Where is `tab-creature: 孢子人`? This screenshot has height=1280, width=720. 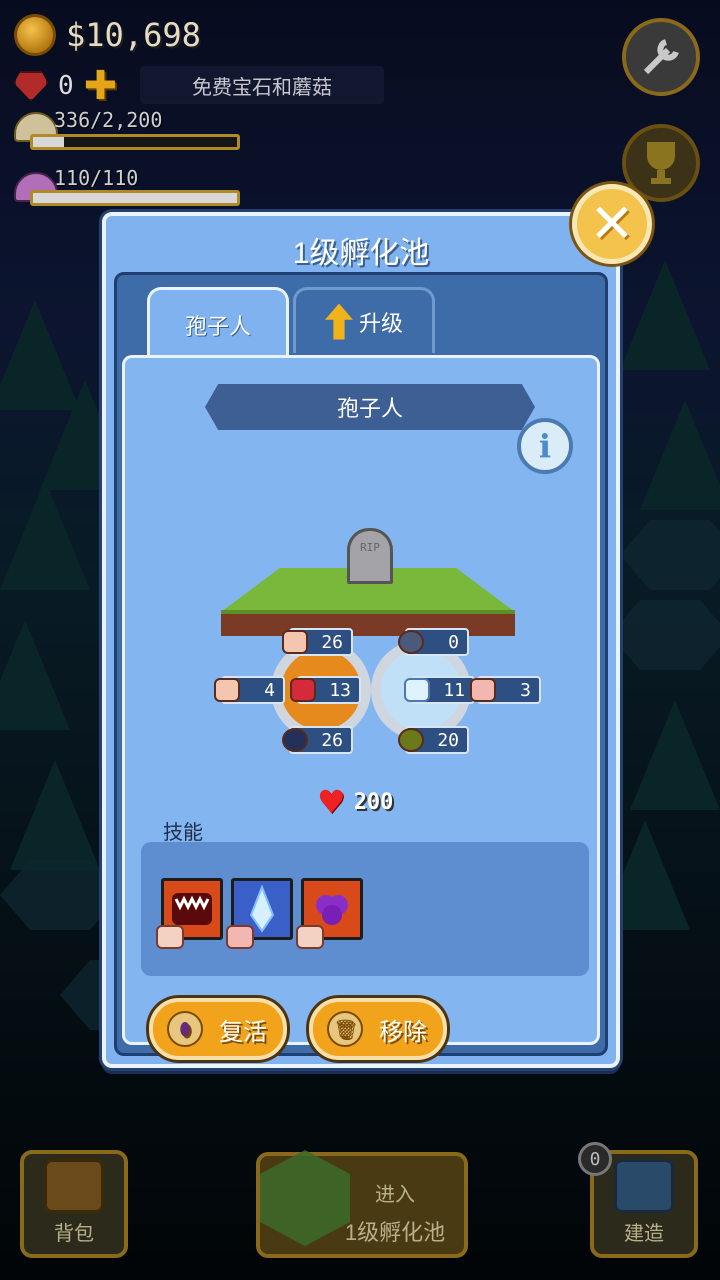 tab-creature: 孢子人 is located at coordinates (218, 323).